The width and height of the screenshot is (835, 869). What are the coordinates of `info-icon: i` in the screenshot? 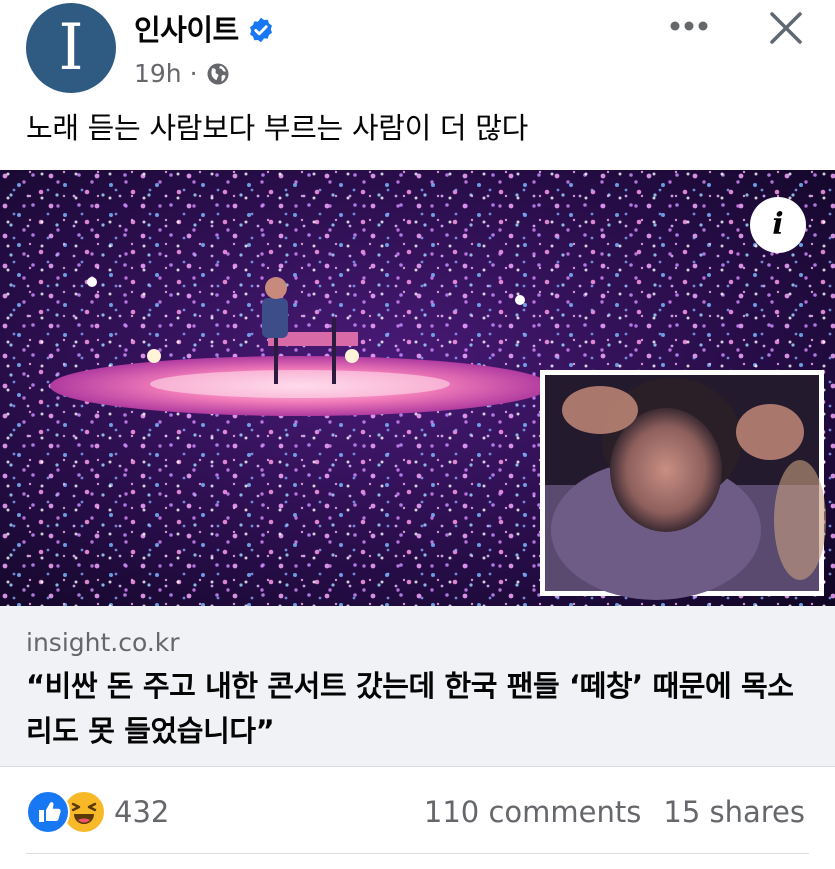 It's located at (778, 225).